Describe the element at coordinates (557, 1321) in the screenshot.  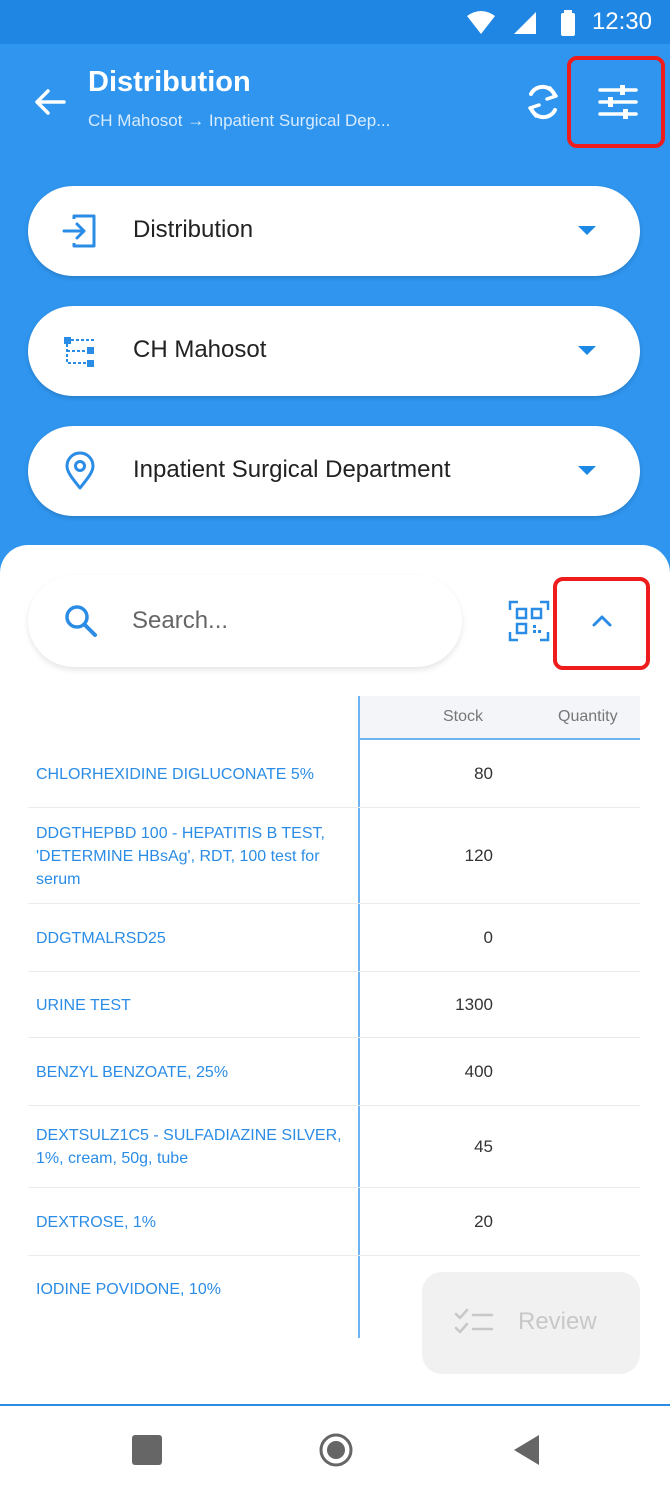
I see `review-label: Review` at that location.